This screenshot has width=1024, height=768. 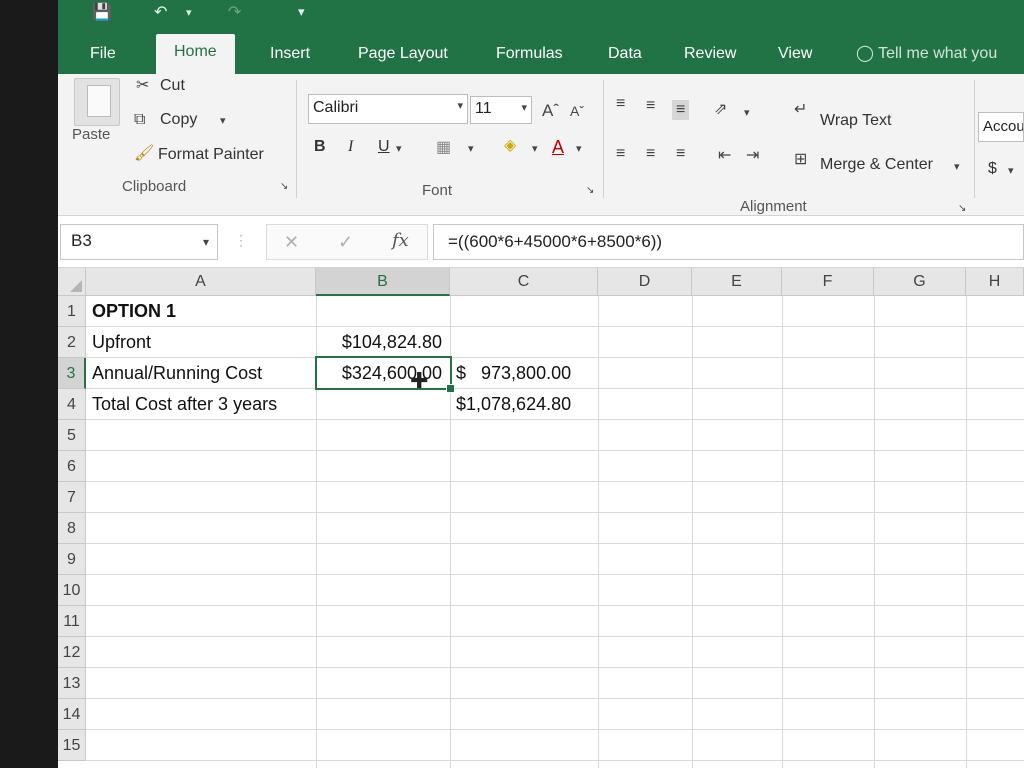 I want to click on align-left-icon: ≡, so click(x=620, y=154).